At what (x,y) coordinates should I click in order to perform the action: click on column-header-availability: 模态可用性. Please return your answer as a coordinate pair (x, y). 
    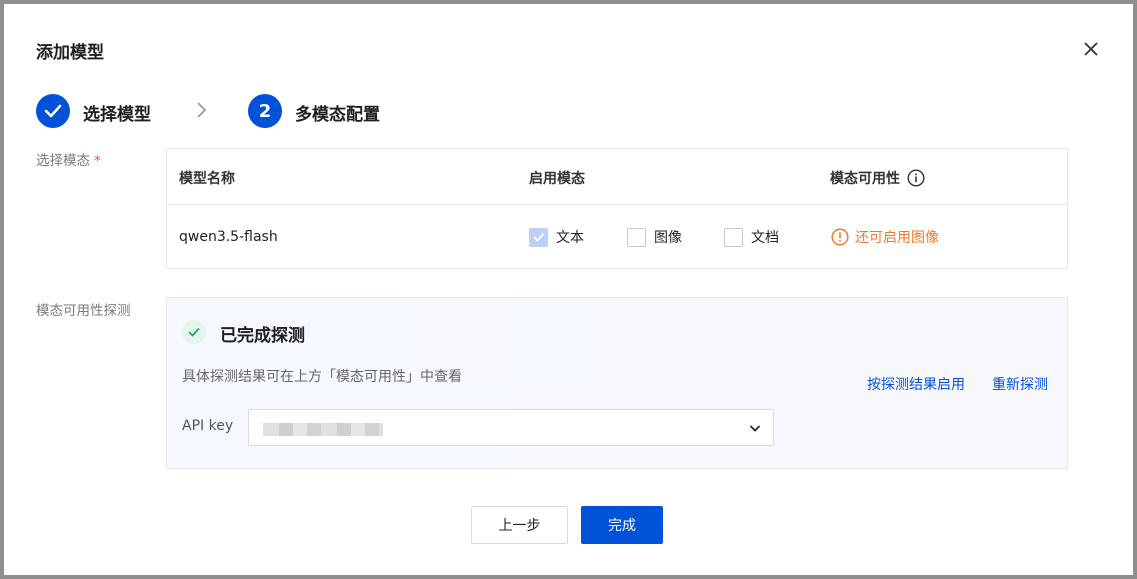
    Looking at the image, I should click on (877, 178).